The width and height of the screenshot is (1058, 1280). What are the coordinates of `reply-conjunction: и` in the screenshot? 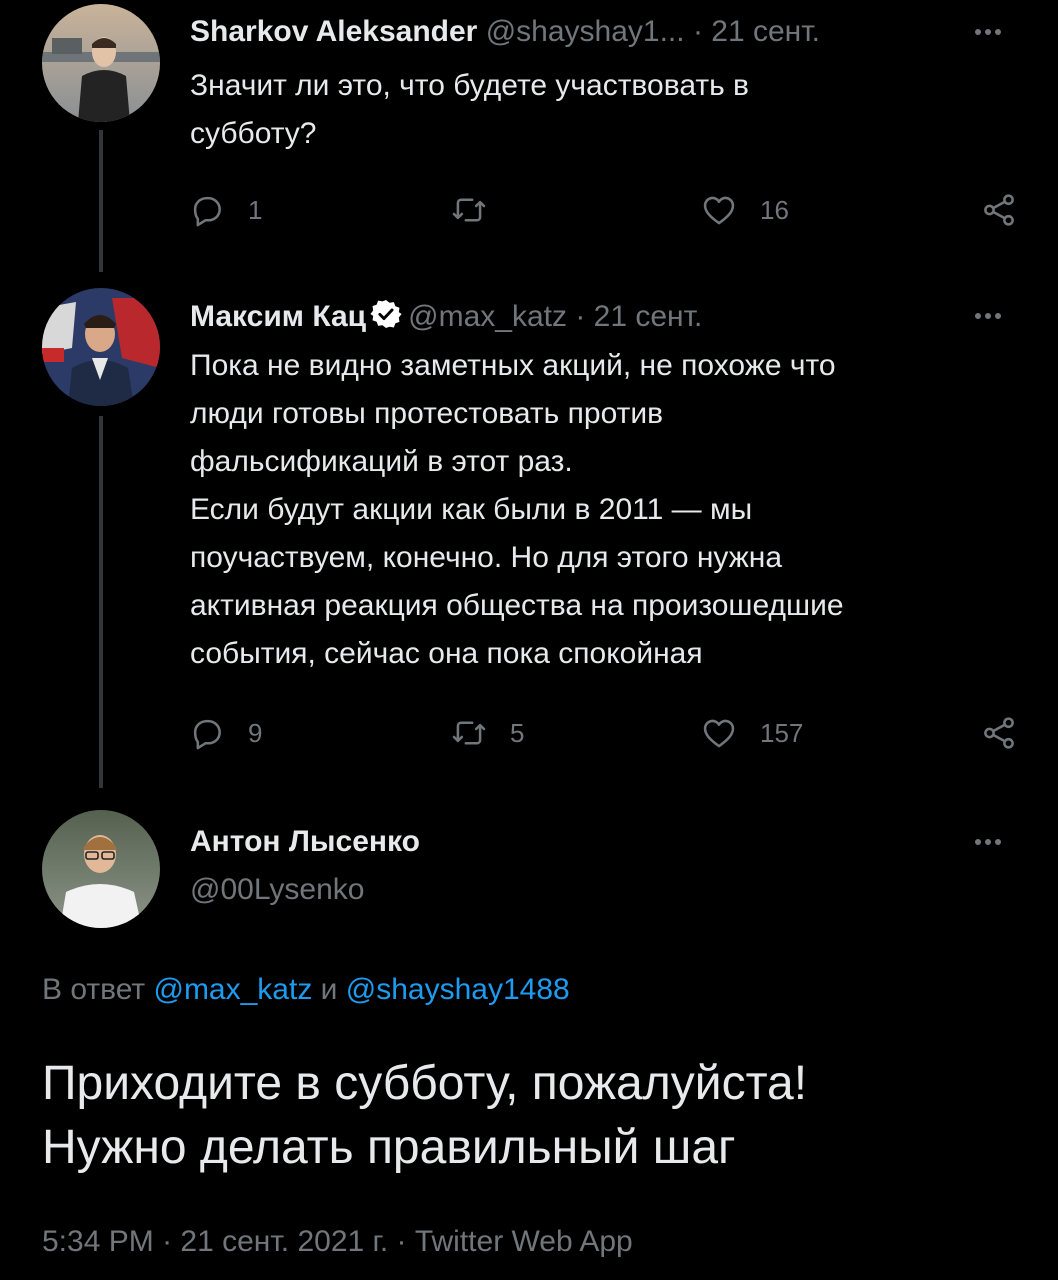 It's located at (329, 989).